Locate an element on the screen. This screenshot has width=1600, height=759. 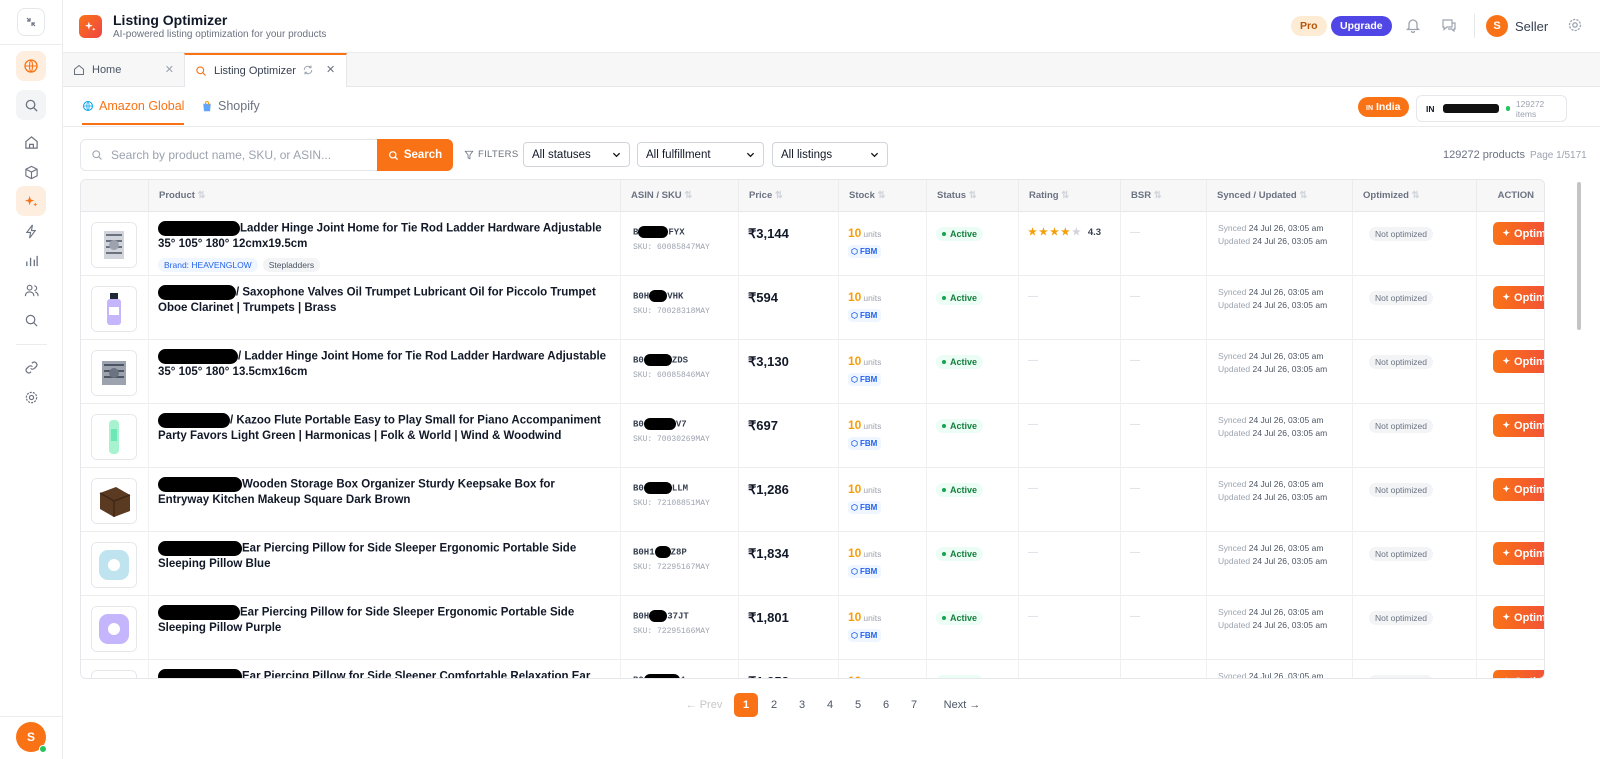
sidebar-item-globe is located at coordinates (31, 66).